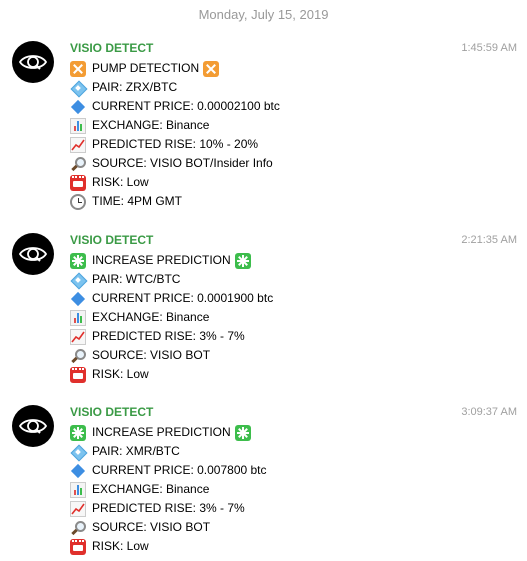 The width and height of the screenshot is (527, 561). Describe the element at coordinates (136, 279) in the screenshot. I see `message-line-text: PAIR: WTC/BTC` at that location.